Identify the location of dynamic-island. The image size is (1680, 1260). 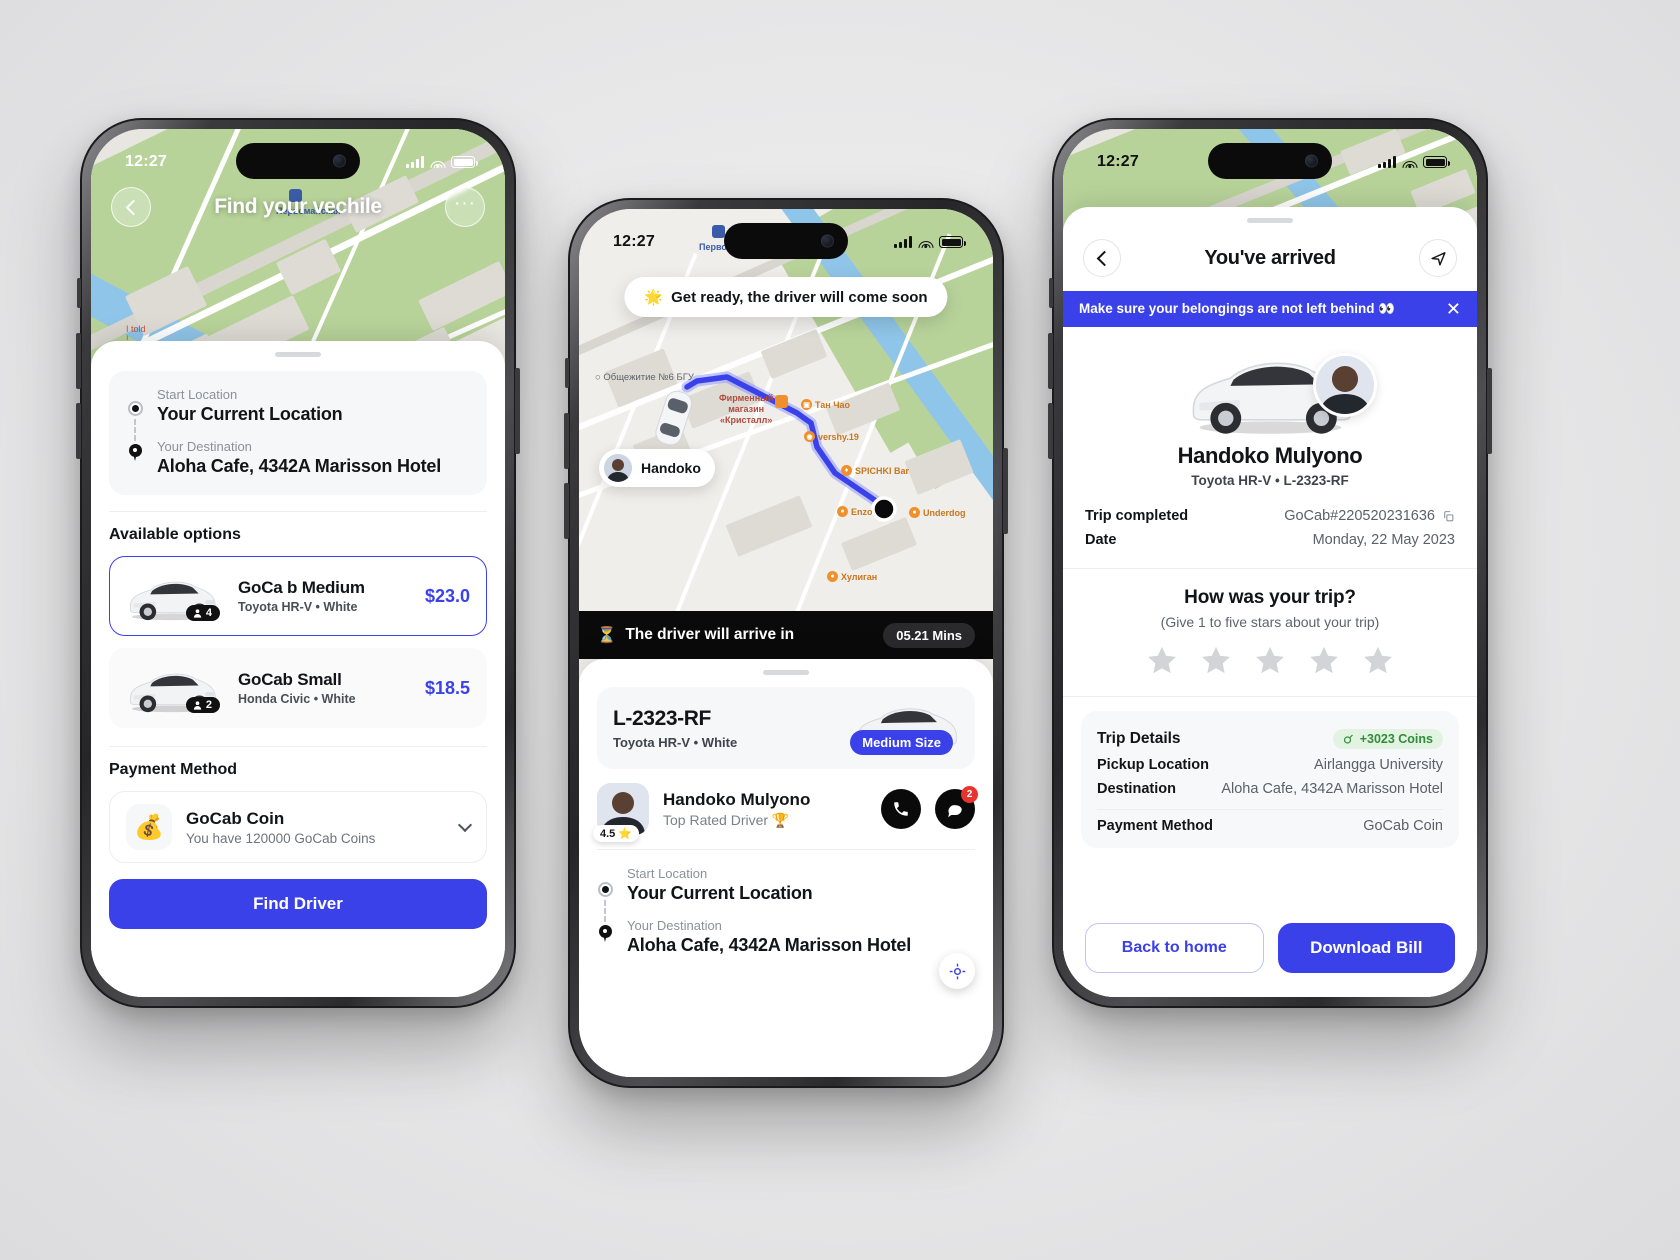
(298, 161).